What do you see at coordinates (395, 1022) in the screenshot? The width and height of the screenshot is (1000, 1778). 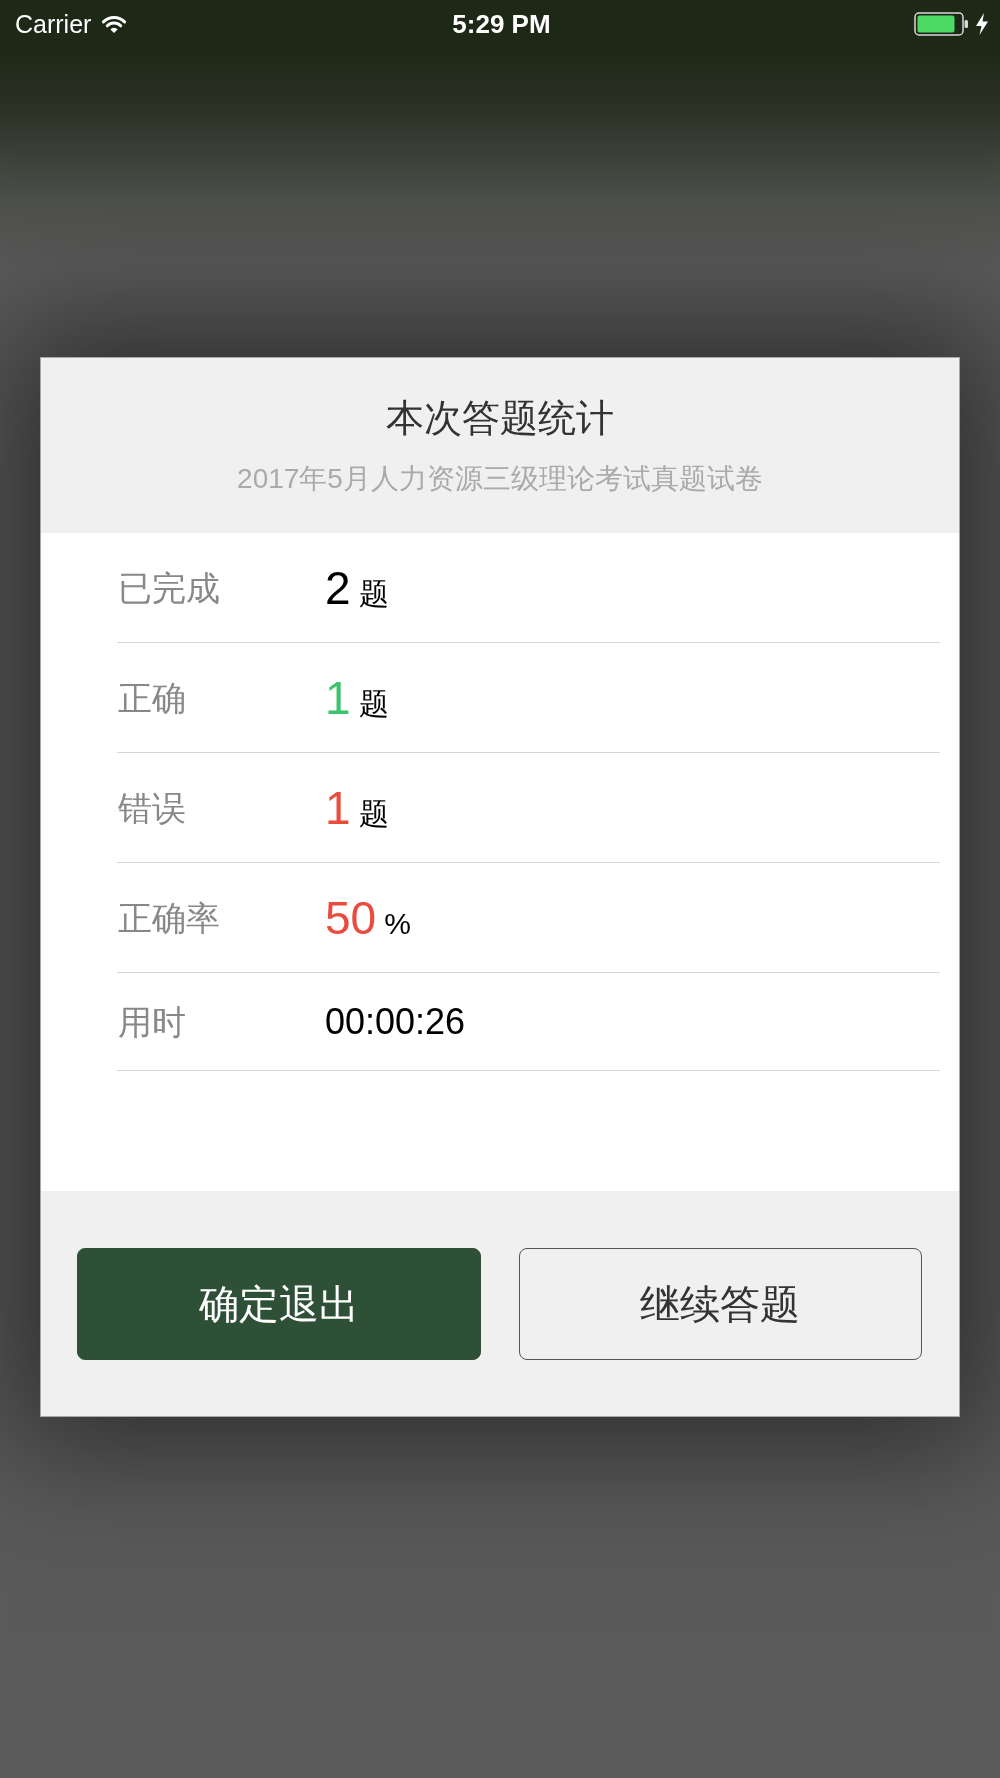 I see `stat-value: 00:00:26` at bounding box center [395, 1022].